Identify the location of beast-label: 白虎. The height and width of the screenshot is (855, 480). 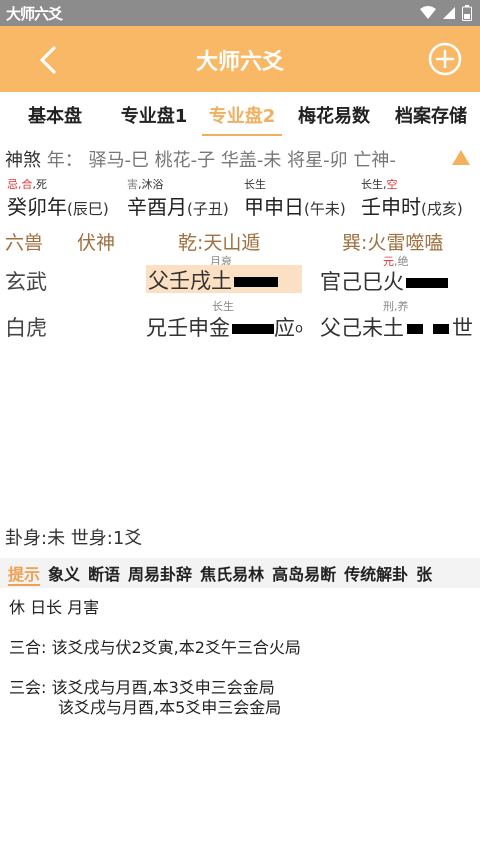
(26, 328).